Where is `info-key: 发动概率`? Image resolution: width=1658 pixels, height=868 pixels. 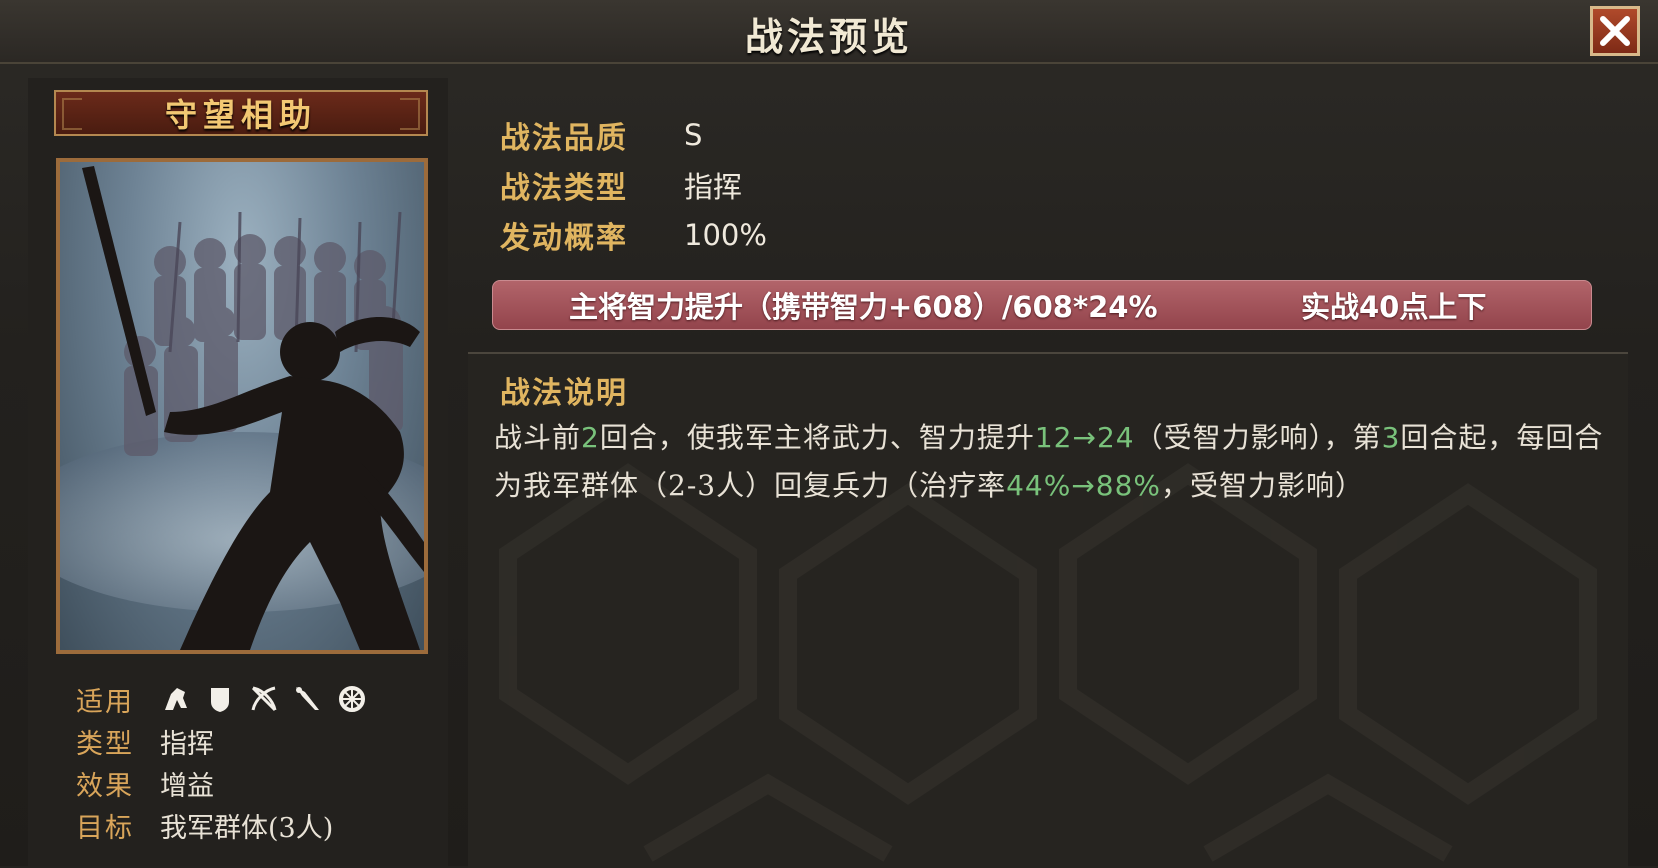
info-key: 发动概率 is located at coordinates (564, 238).